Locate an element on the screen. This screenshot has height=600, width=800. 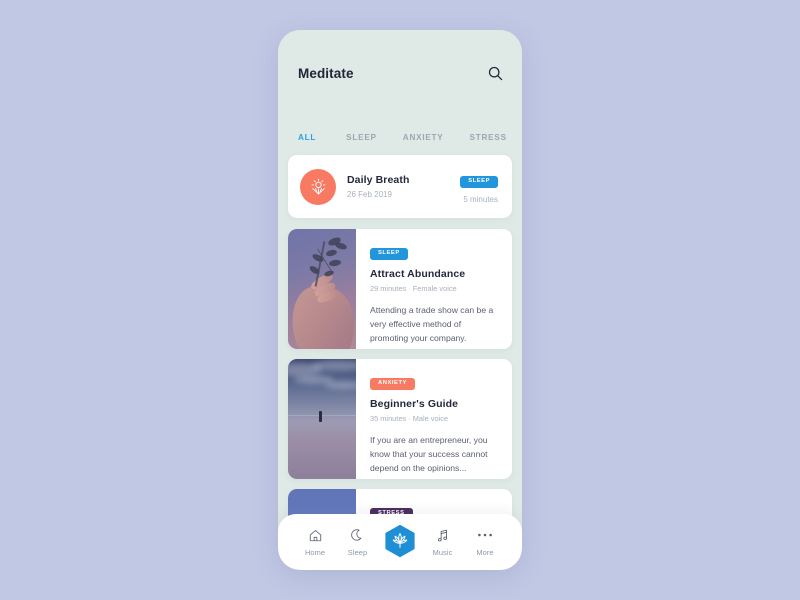
app-header: Meditate is located at coordinates (400, 62).